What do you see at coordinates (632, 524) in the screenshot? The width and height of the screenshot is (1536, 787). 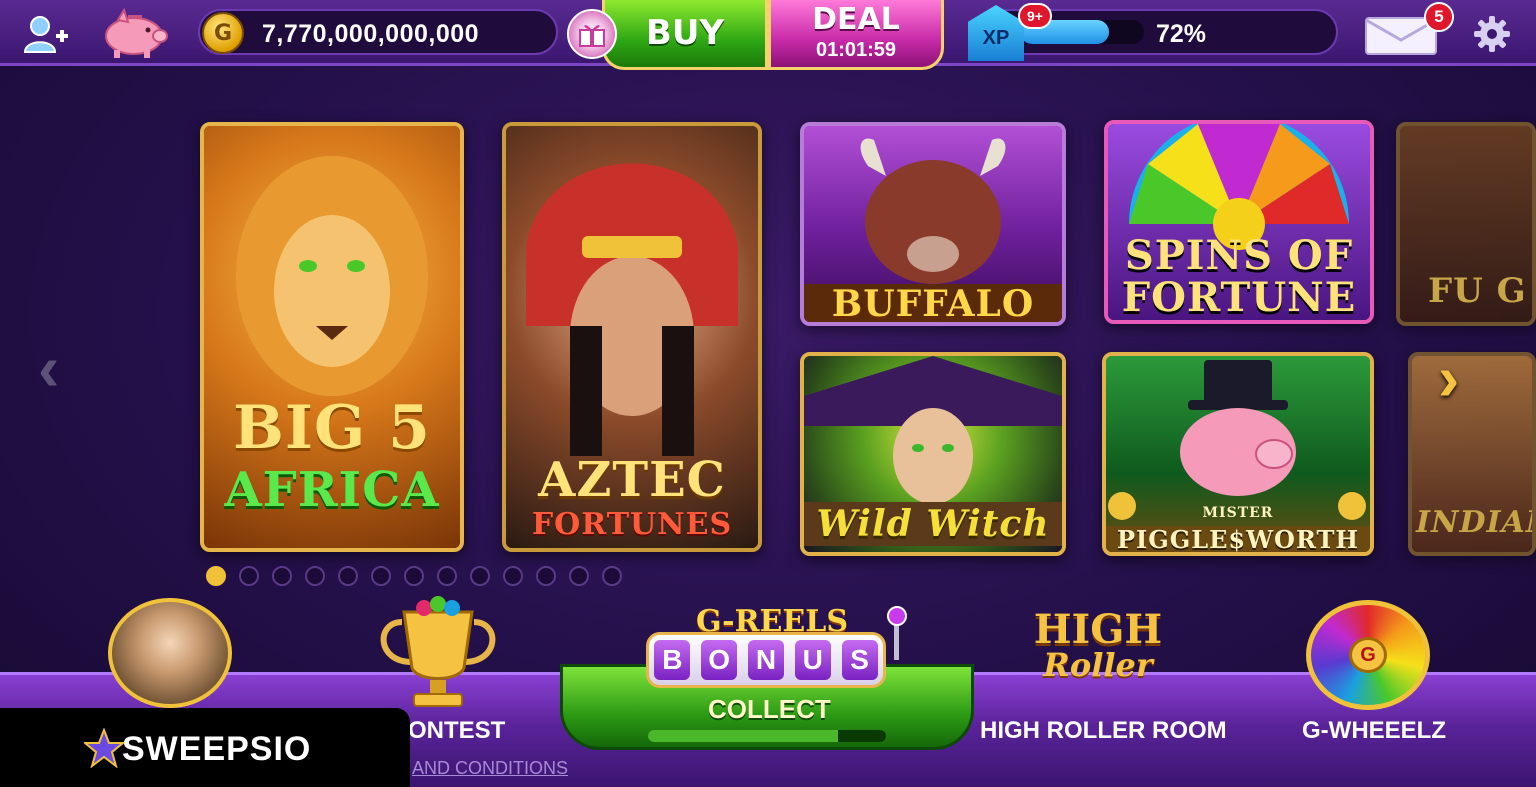 I see `game-subtitle: FORTUNES` at bounding box center [632, 524].